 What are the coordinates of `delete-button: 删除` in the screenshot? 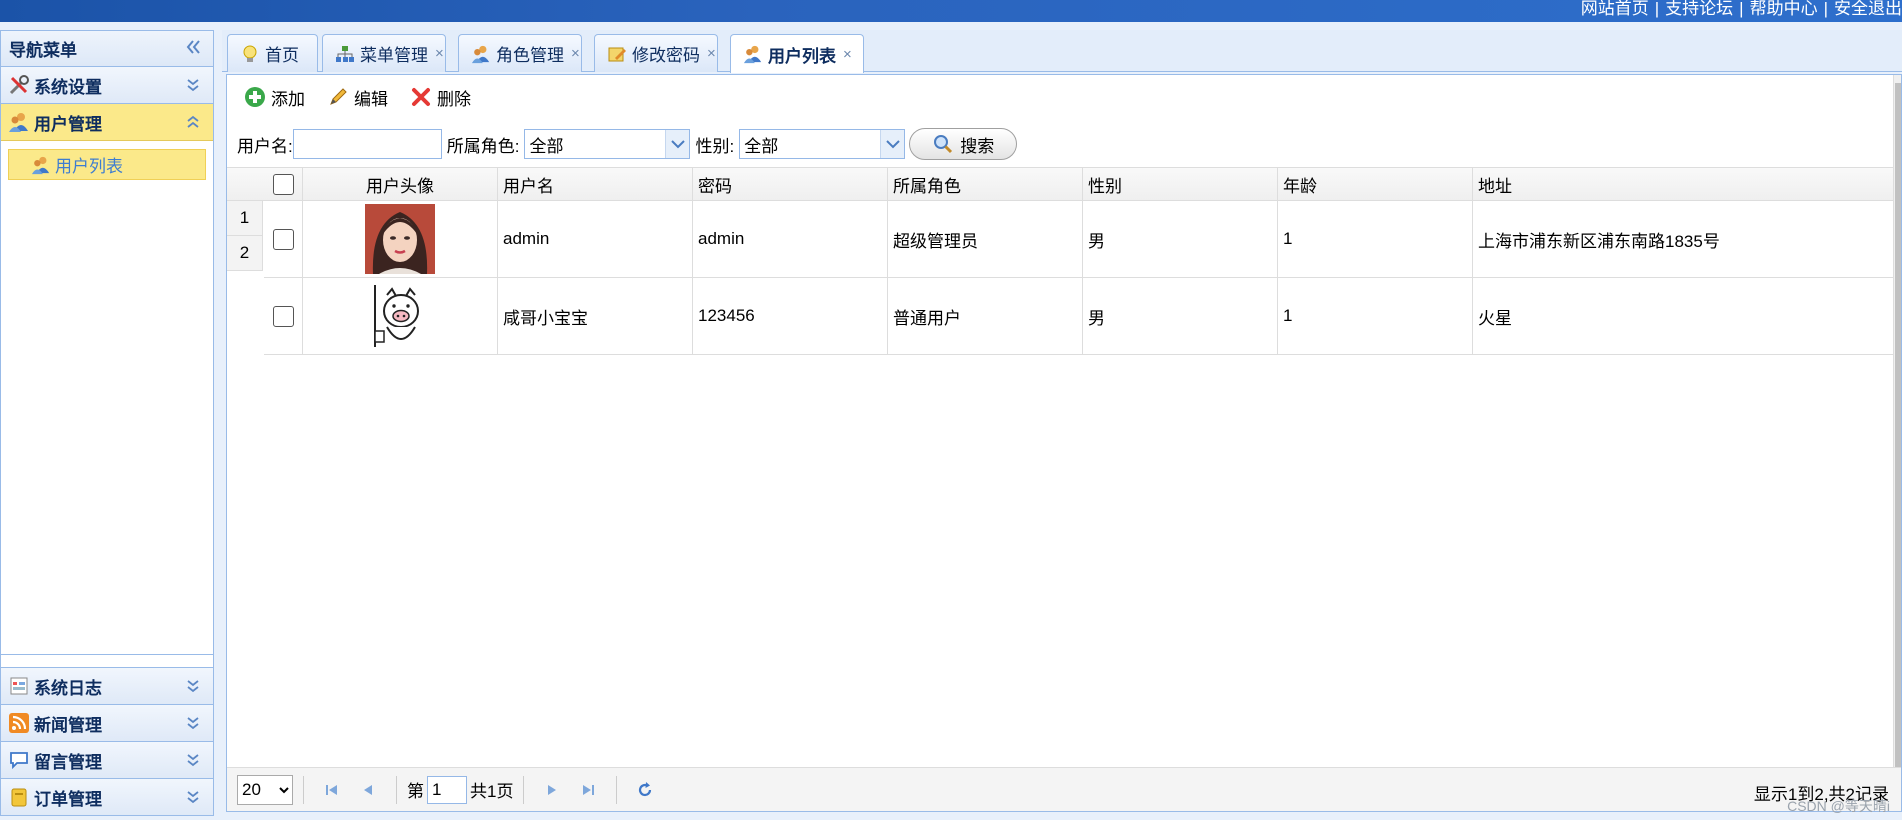 It's located at (440, 97).